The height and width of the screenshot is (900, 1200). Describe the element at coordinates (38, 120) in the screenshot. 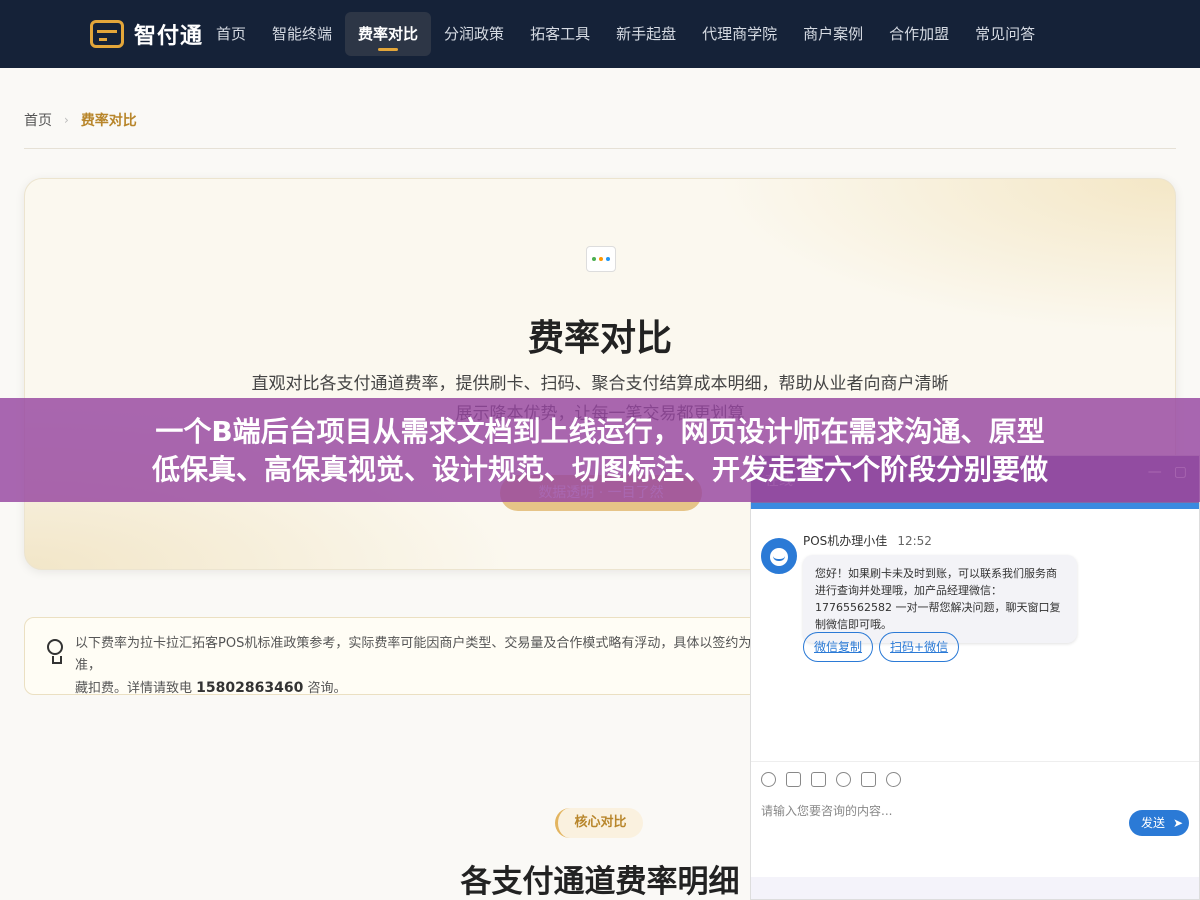

I see `breadcrumb-home: 首页` at that location.